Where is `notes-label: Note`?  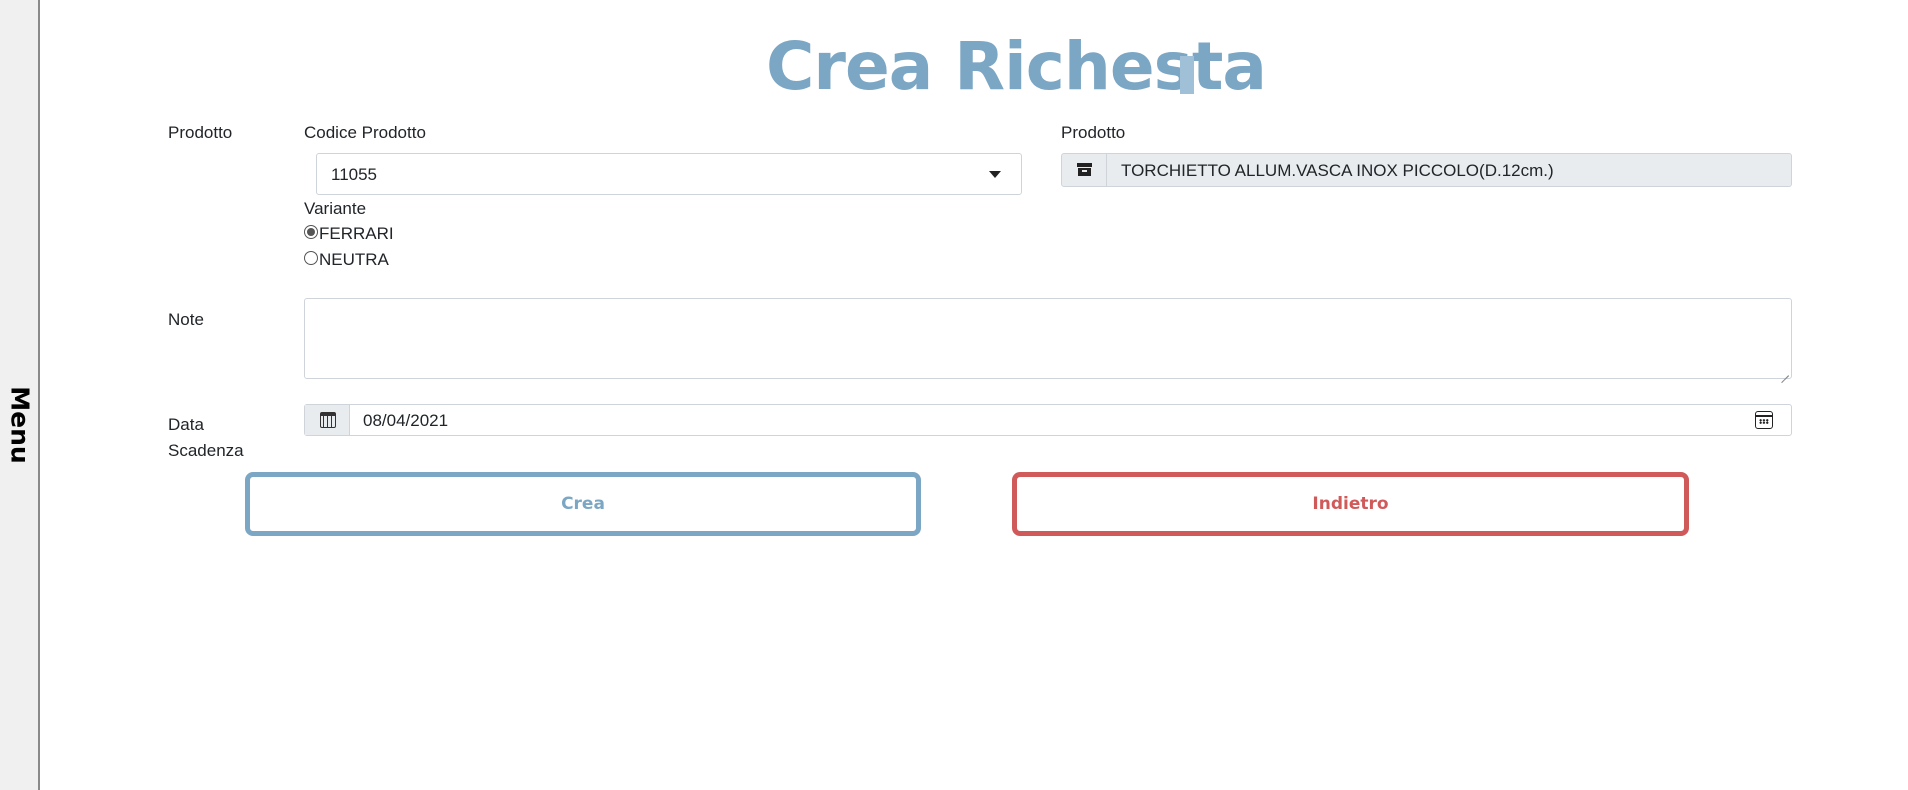
notes-label: Note is located at coordinates (186, 319).